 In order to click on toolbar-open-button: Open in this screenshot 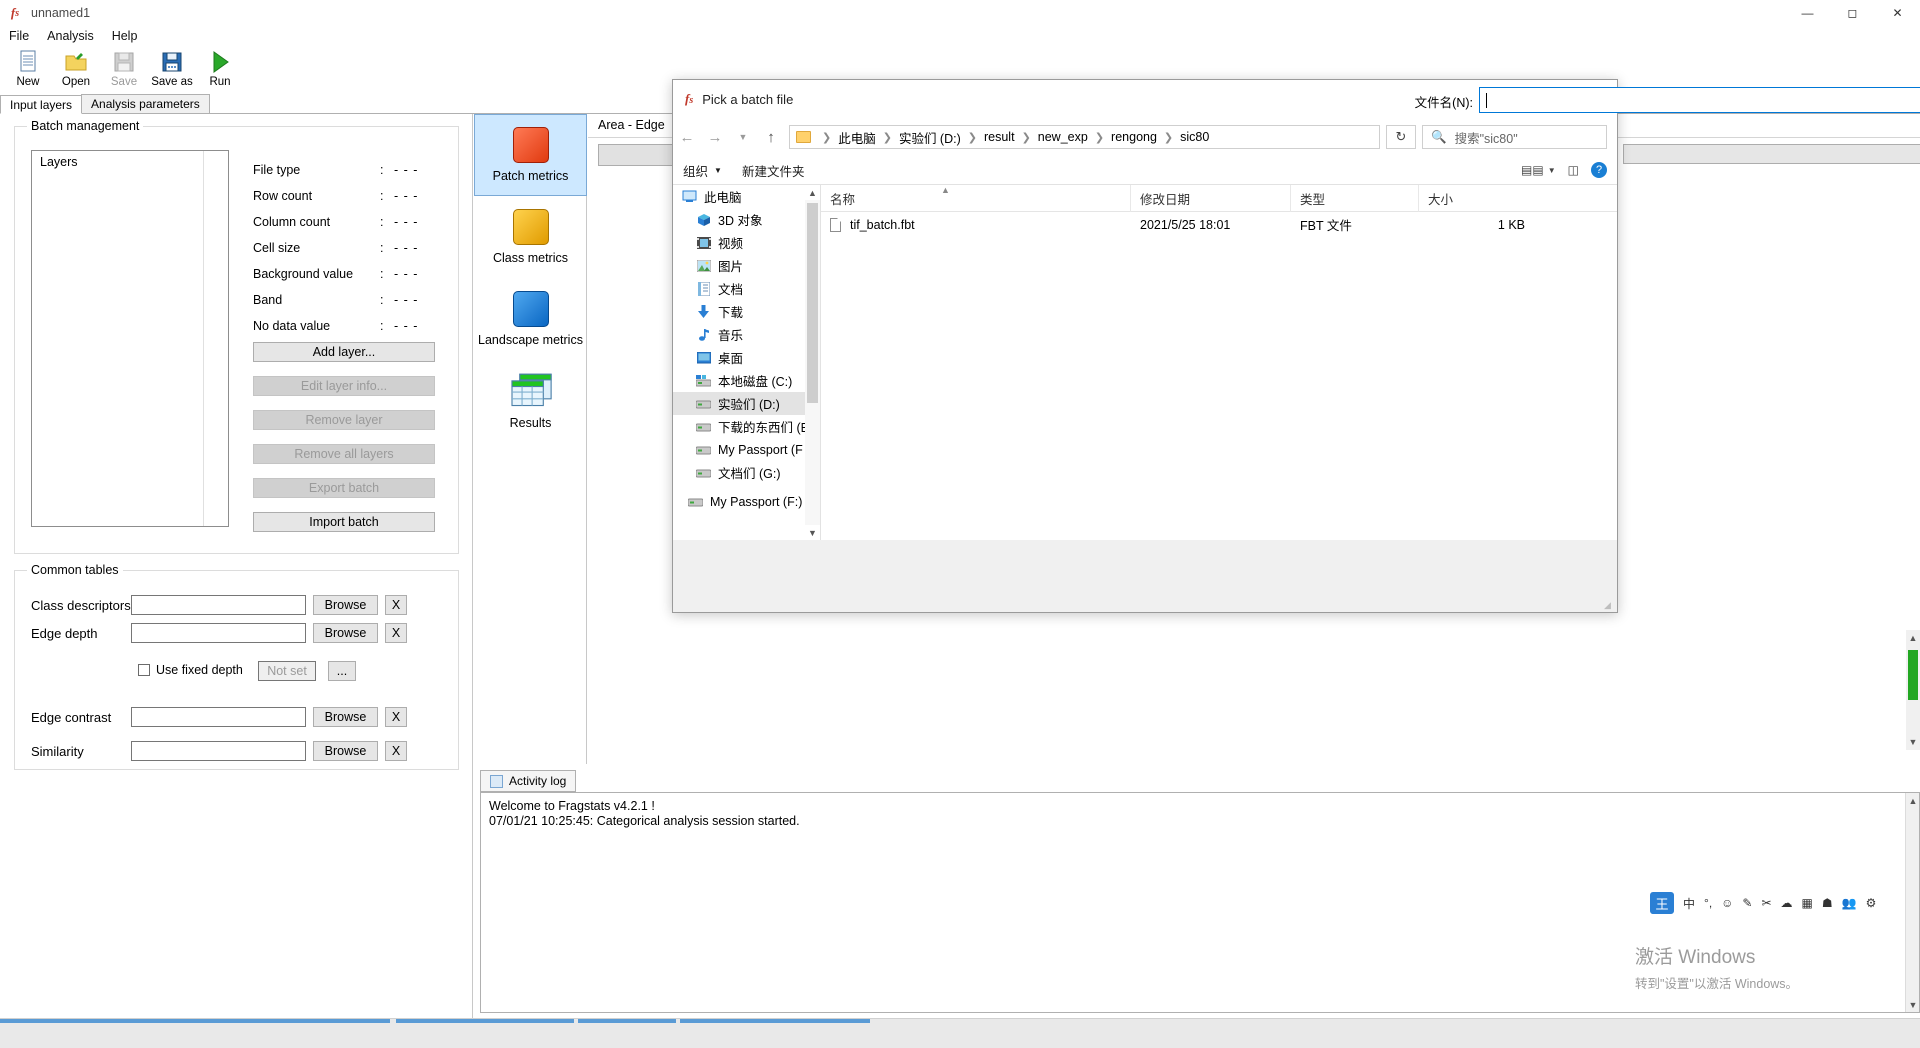, I will do `click(76, 70)`.